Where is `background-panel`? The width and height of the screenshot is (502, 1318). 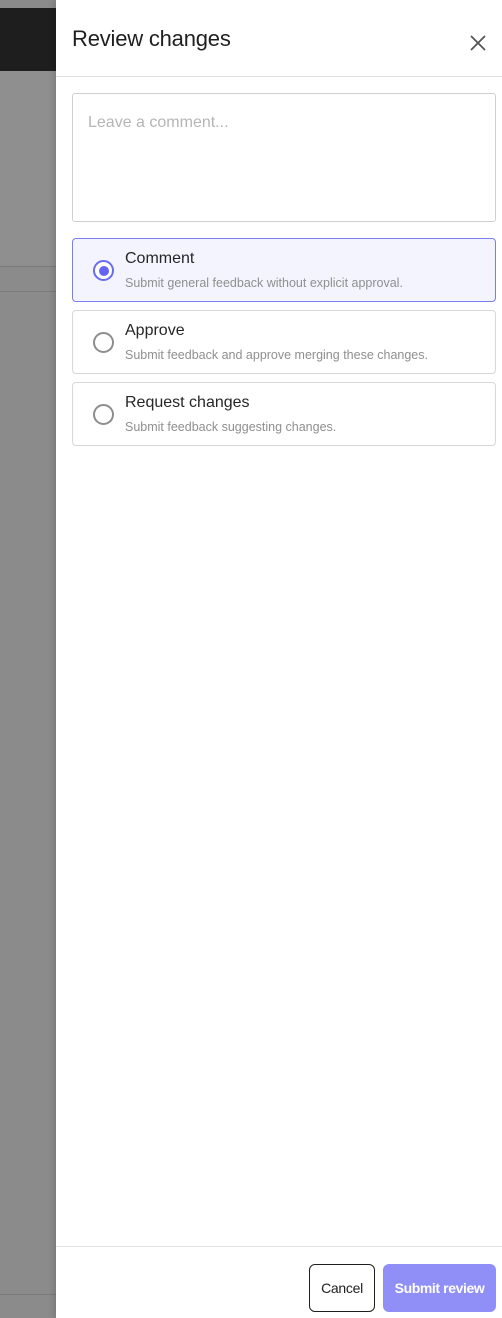
background-panel is located at coordinates (30, 169).